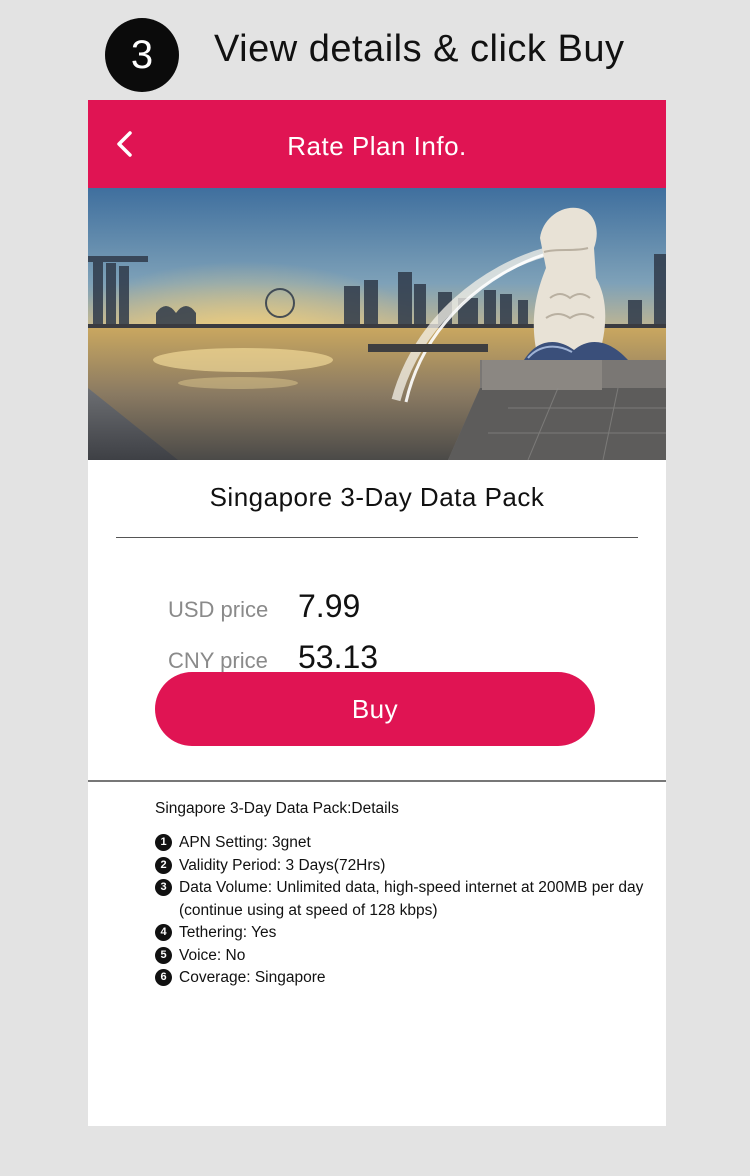 The height and width of the screenshot is (1176, 750). What do you see at coordinates (163, 955) in the screenshot?
I see `number-bullet-icon: 5` at bounding box center [163, 955].